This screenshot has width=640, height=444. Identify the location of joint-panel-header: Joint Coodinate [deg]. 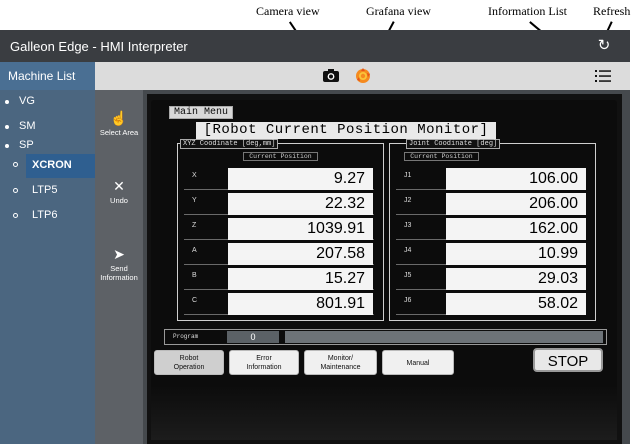
(453, 144).